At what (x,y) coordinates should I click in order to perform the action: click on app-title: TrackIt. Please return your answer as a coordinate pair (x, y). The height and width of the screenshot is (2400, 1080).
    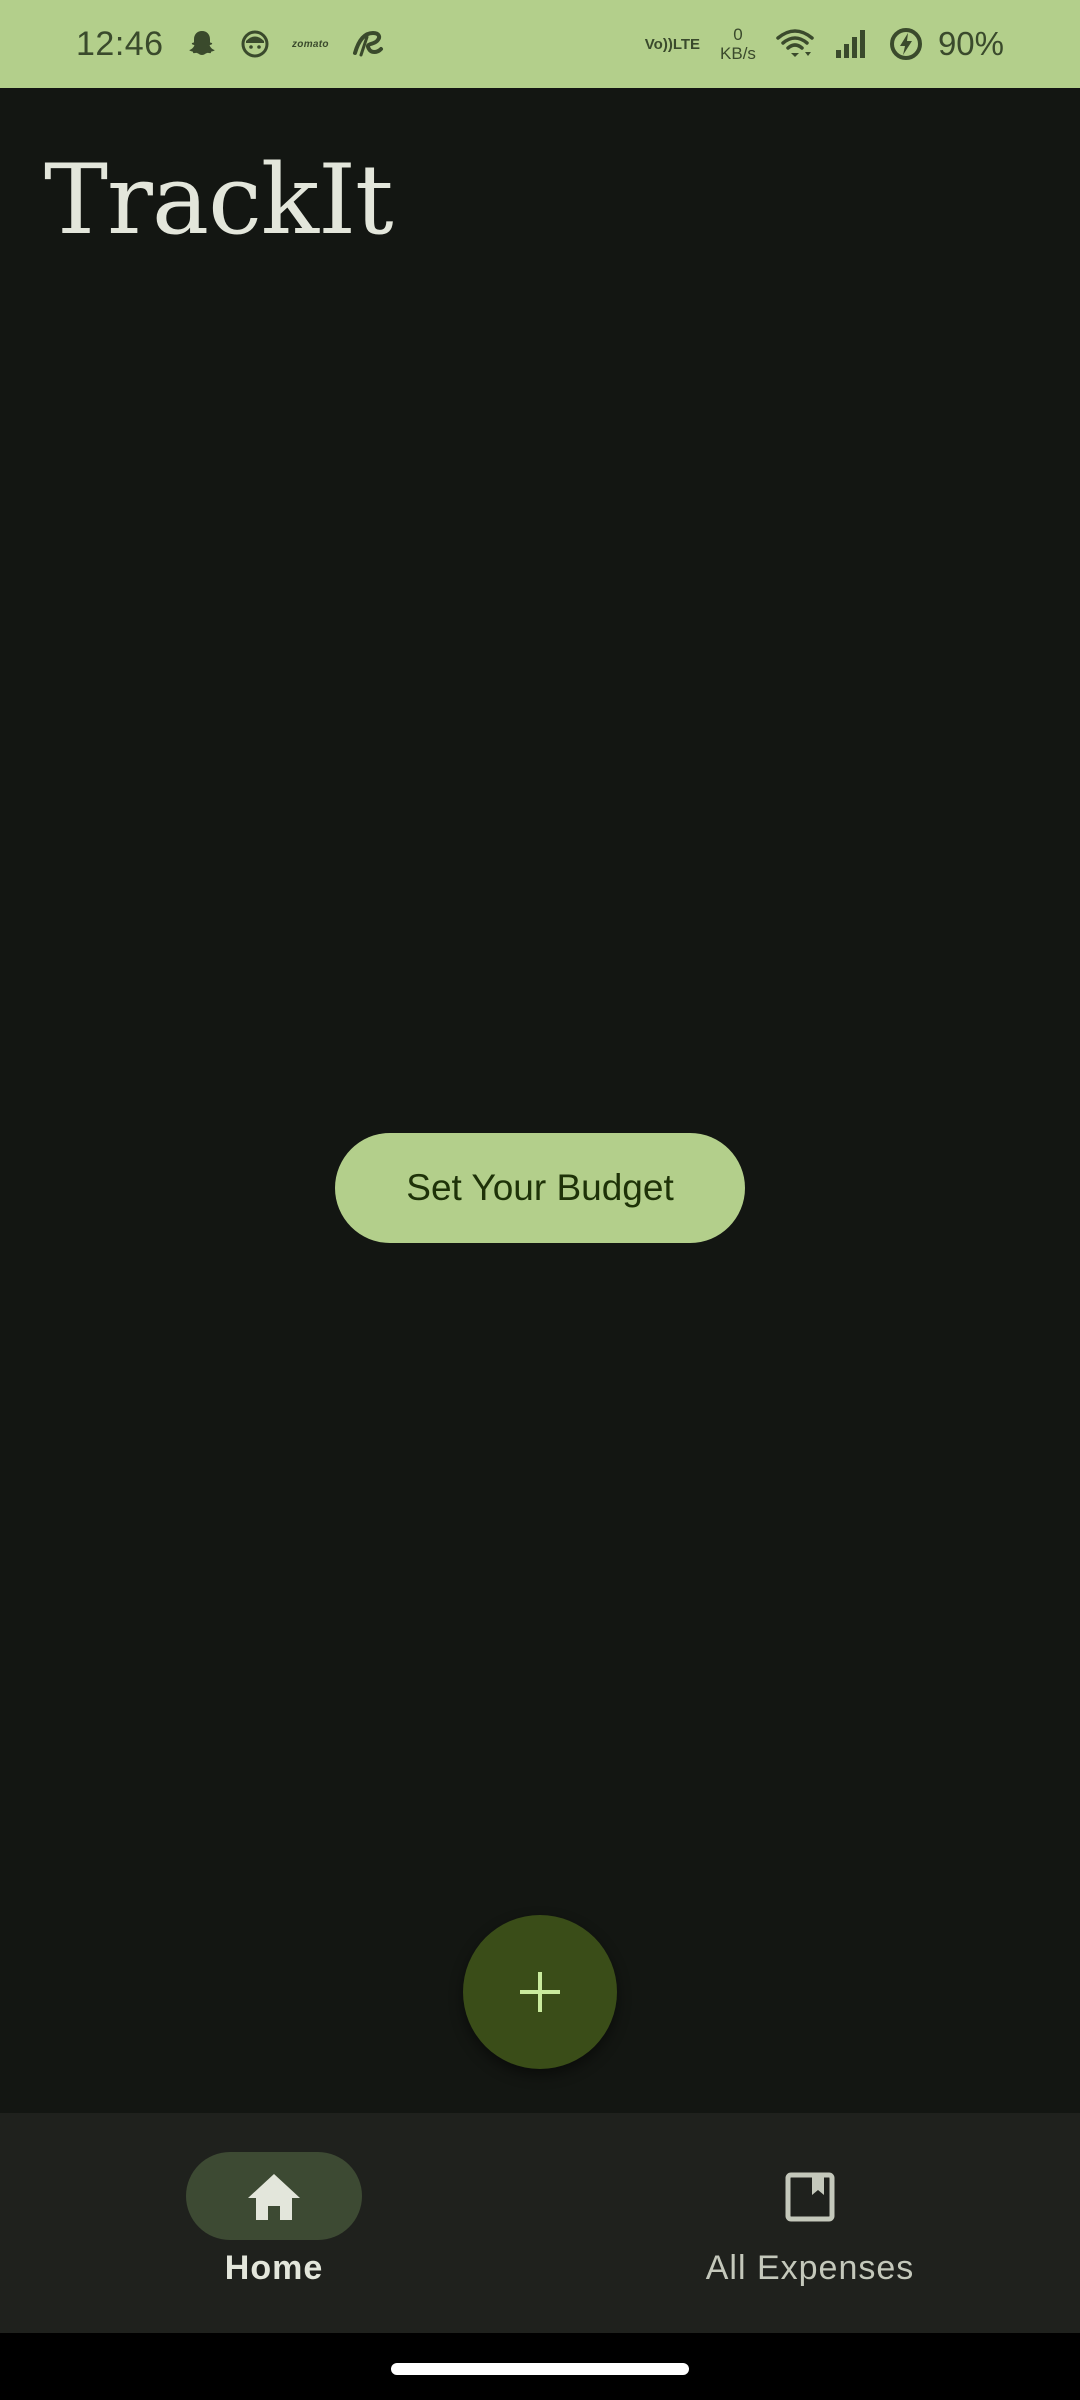
    Looking at the image, I should click on (219, 200).